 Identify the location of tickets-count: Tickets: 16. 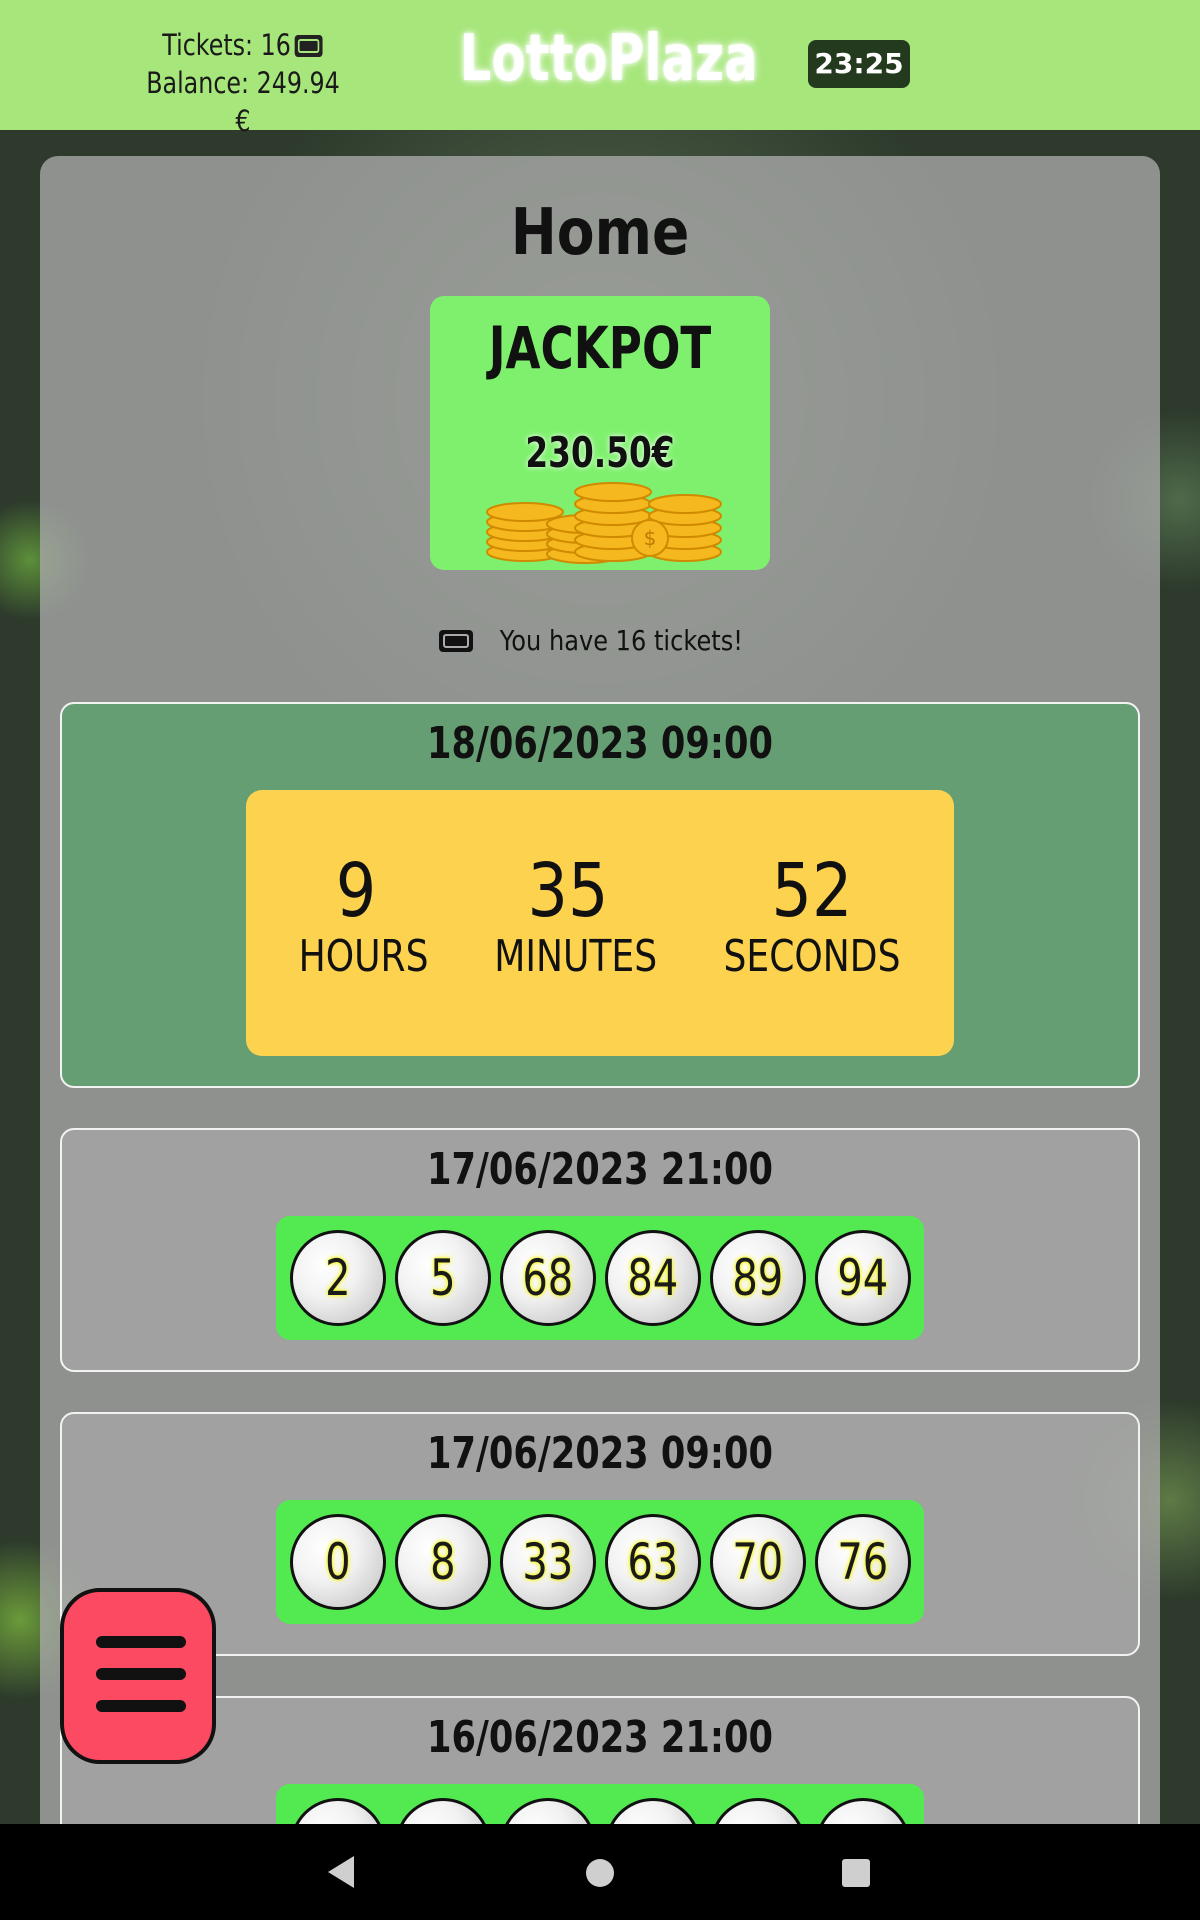
(243, 45).